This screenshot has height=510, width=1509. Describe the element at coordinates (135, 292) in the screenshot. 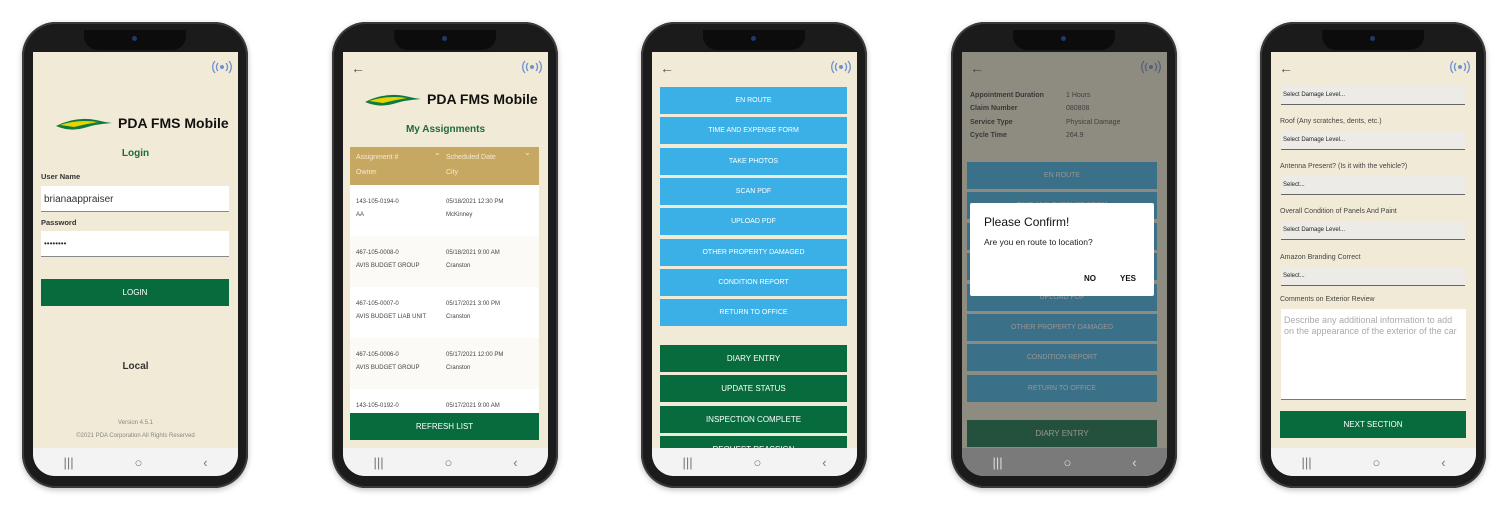

I see `login-button: LOGIN` at that location.